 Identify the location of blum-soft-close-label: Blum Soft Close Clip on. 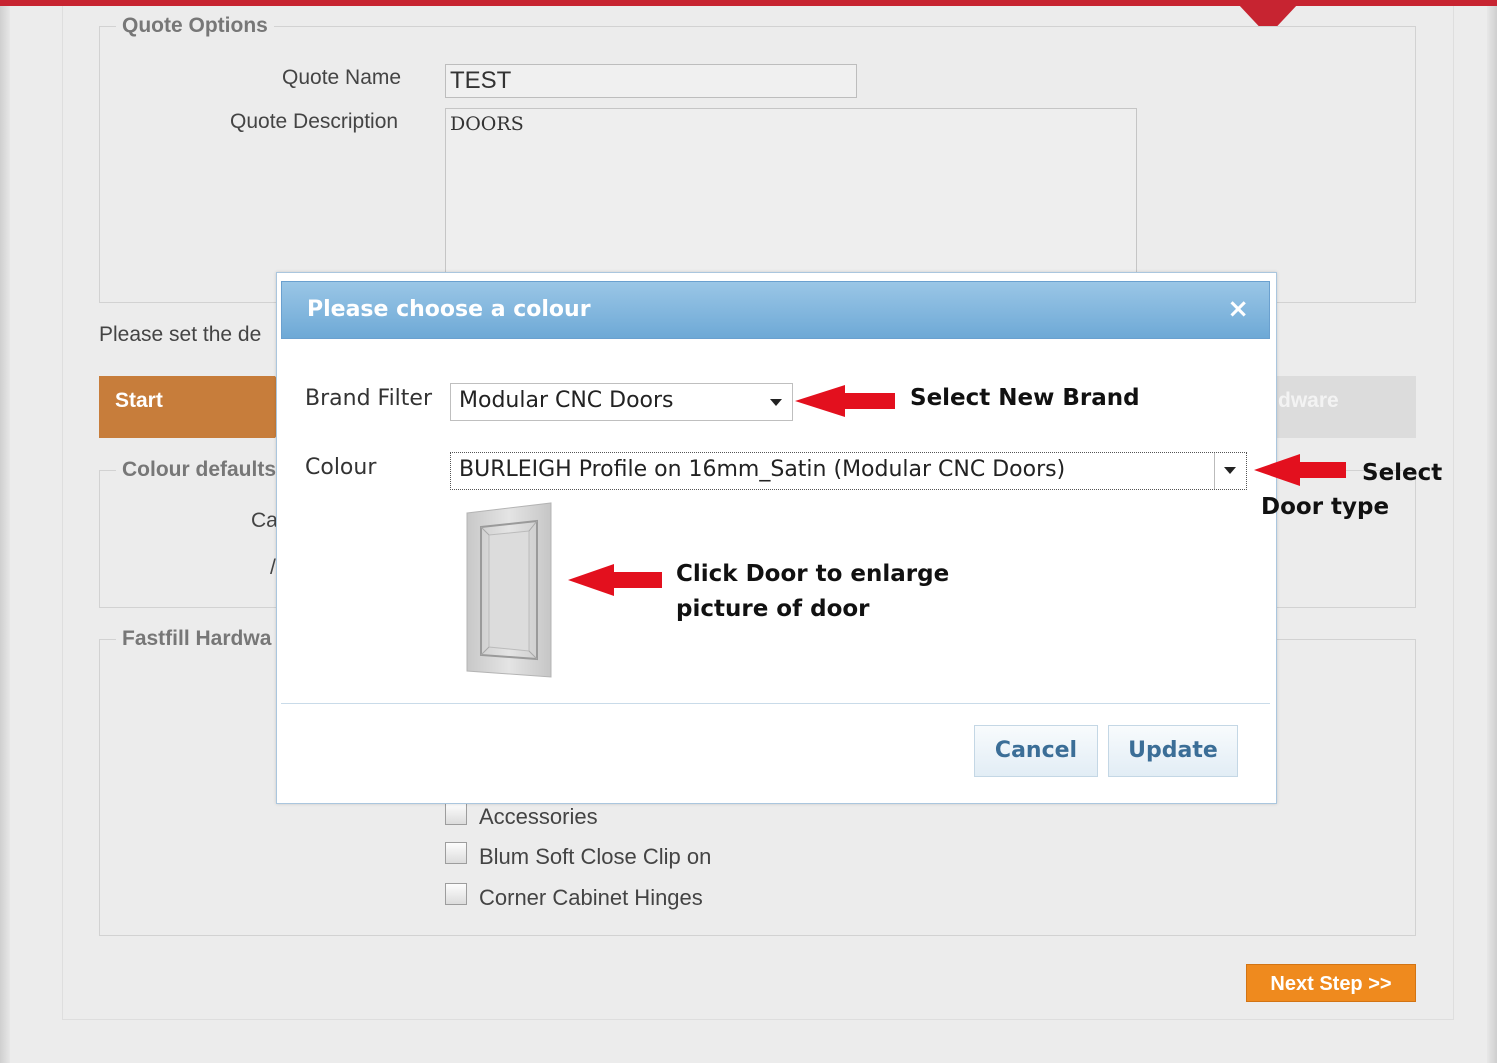
(595, 857).